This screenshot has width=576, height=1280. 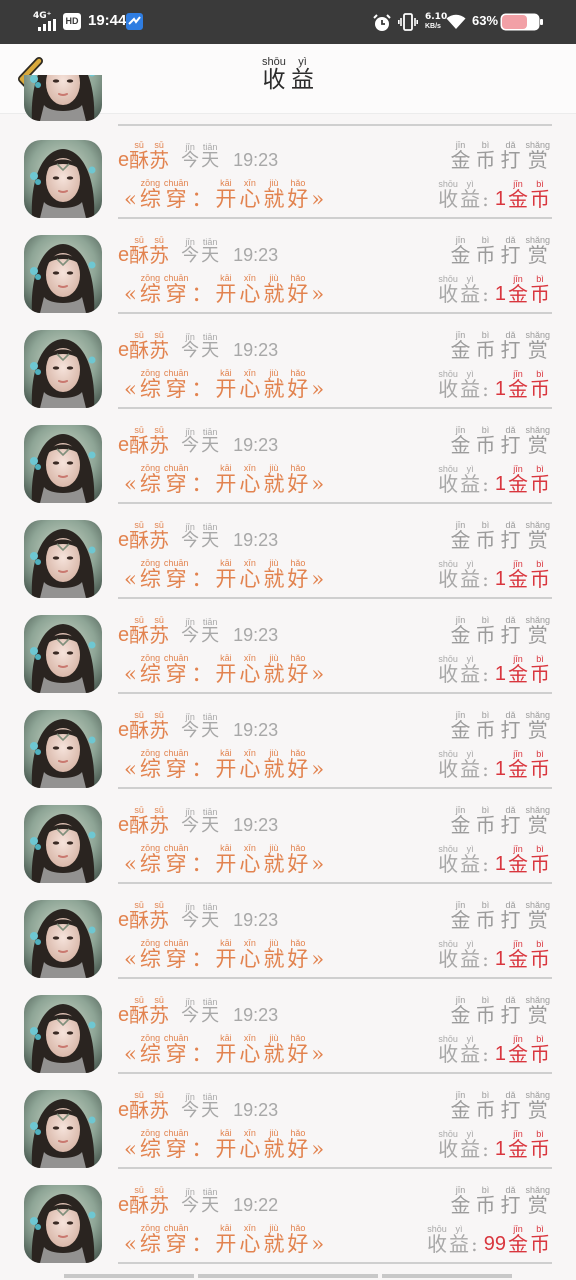 I want to click on hanzi: 就, so click(x=274, y=388).